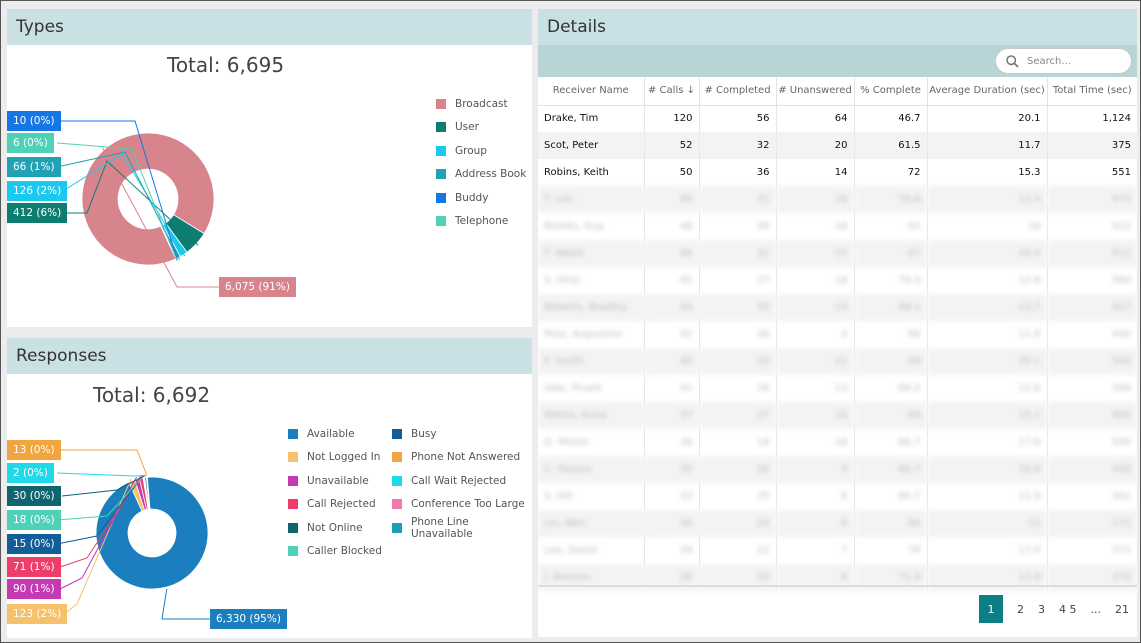 Image resolution: width=1141 pixels, height=643 pixels. I want to click on legend-item-telephone: Telephone, so click(481, 222).